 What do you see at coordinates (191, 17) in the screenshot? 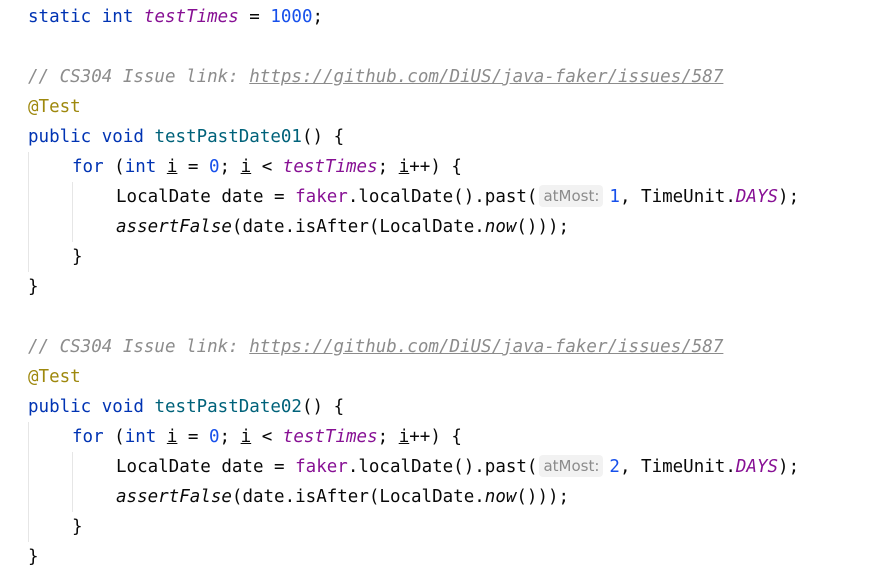
I see `field-name: testTimes` at bounding box center [191, 17].